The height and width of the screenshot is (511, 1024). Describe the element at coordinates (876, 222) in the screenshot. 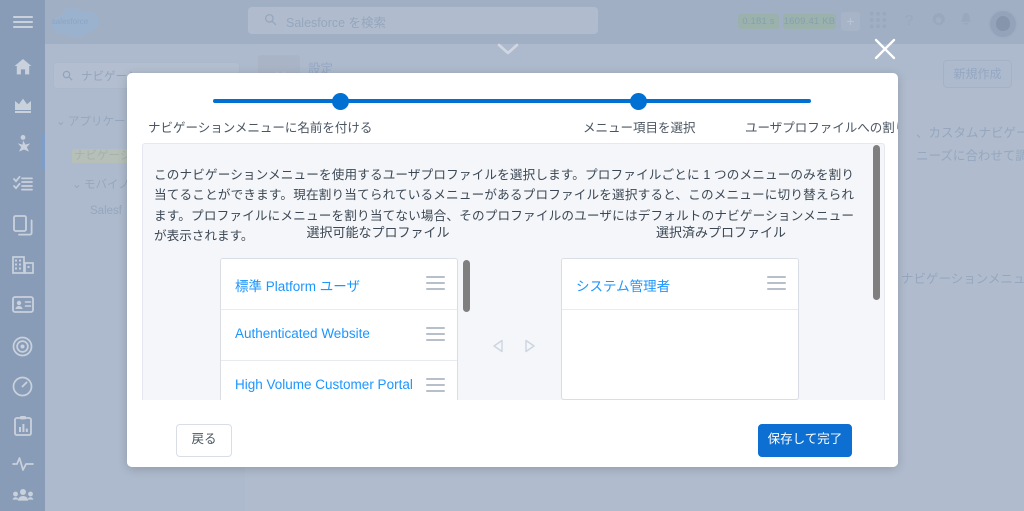

I see `modal-scrollbar-thumb` at that location.